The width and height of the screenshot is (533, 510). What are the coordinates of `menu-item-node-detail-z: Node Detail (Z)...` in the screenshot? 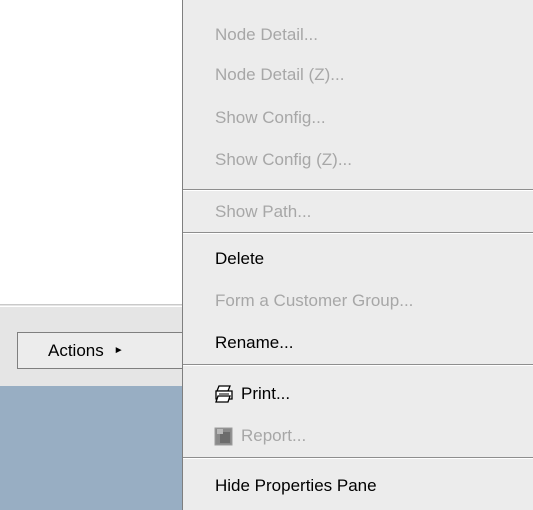 It's located at (358, 74).